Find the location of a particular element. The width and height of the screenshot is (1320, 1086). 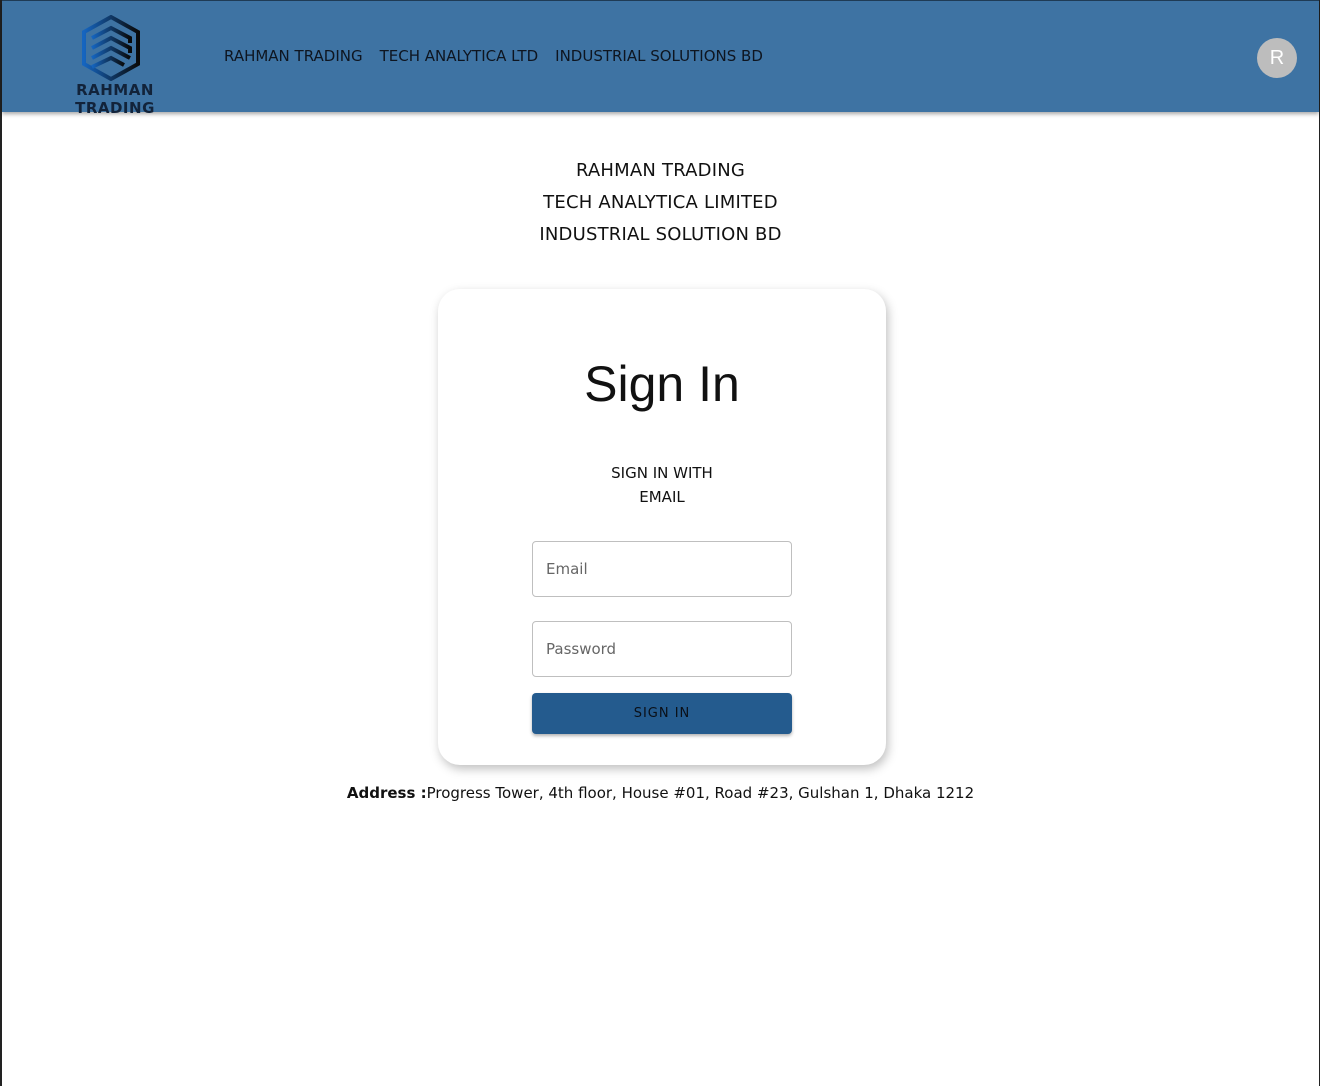

logo-text: RAHMAN TRADING is located at coordinates (115, 99).